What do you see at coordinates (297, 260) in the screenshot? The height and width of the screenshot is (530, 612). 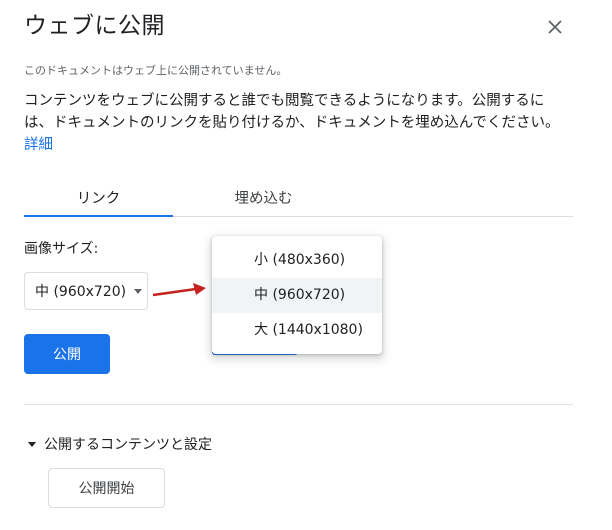 I see `size-option-small: 小 (480x360)` at bounding box center [297, 260].